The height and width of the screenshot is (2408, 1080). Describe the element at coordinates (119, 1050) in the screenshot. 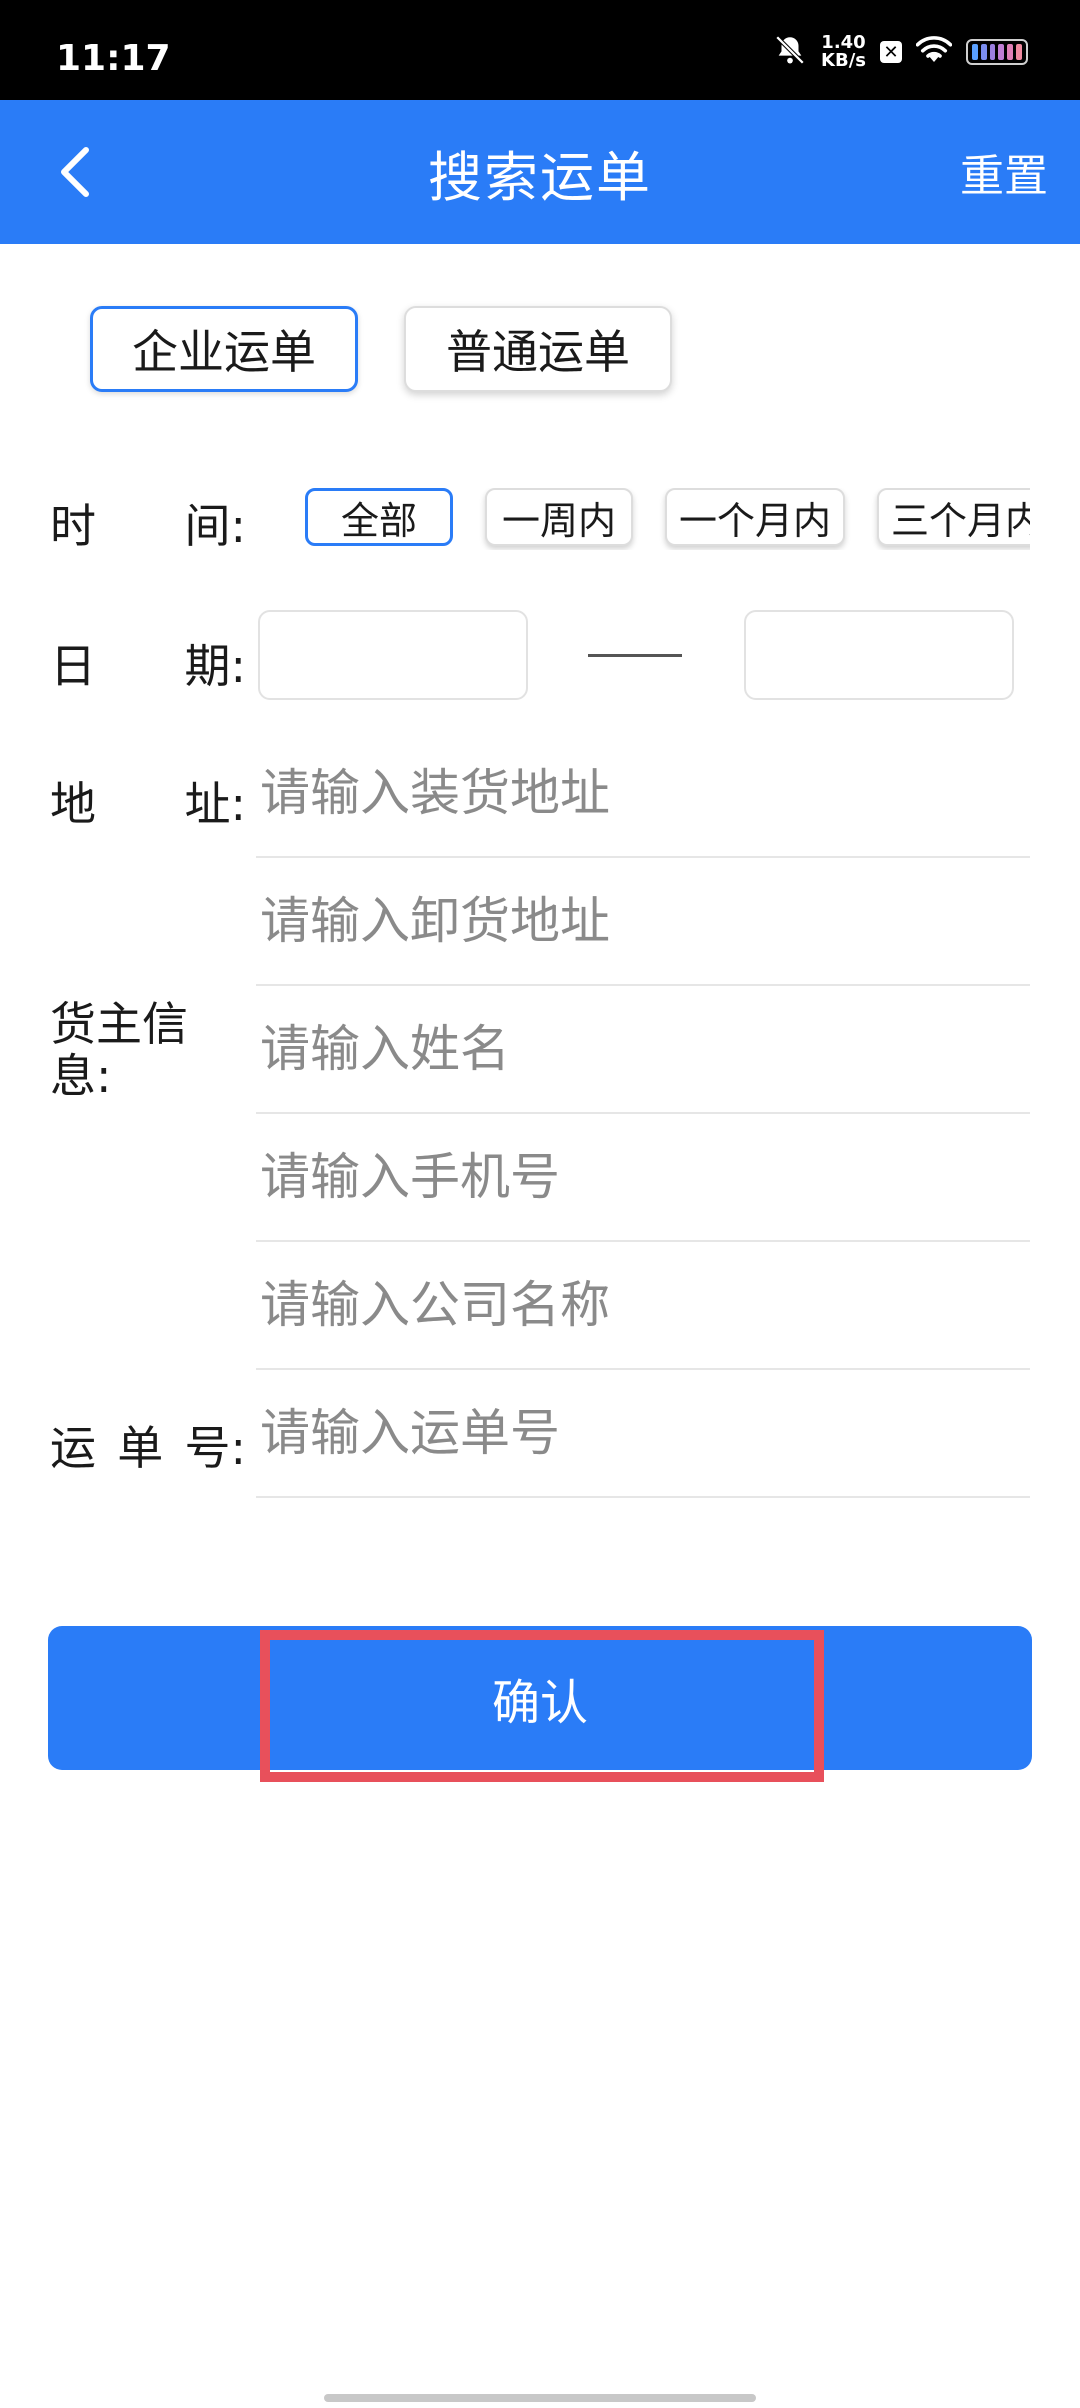

I see `shipper-info-label: 货主信息:` at that location.